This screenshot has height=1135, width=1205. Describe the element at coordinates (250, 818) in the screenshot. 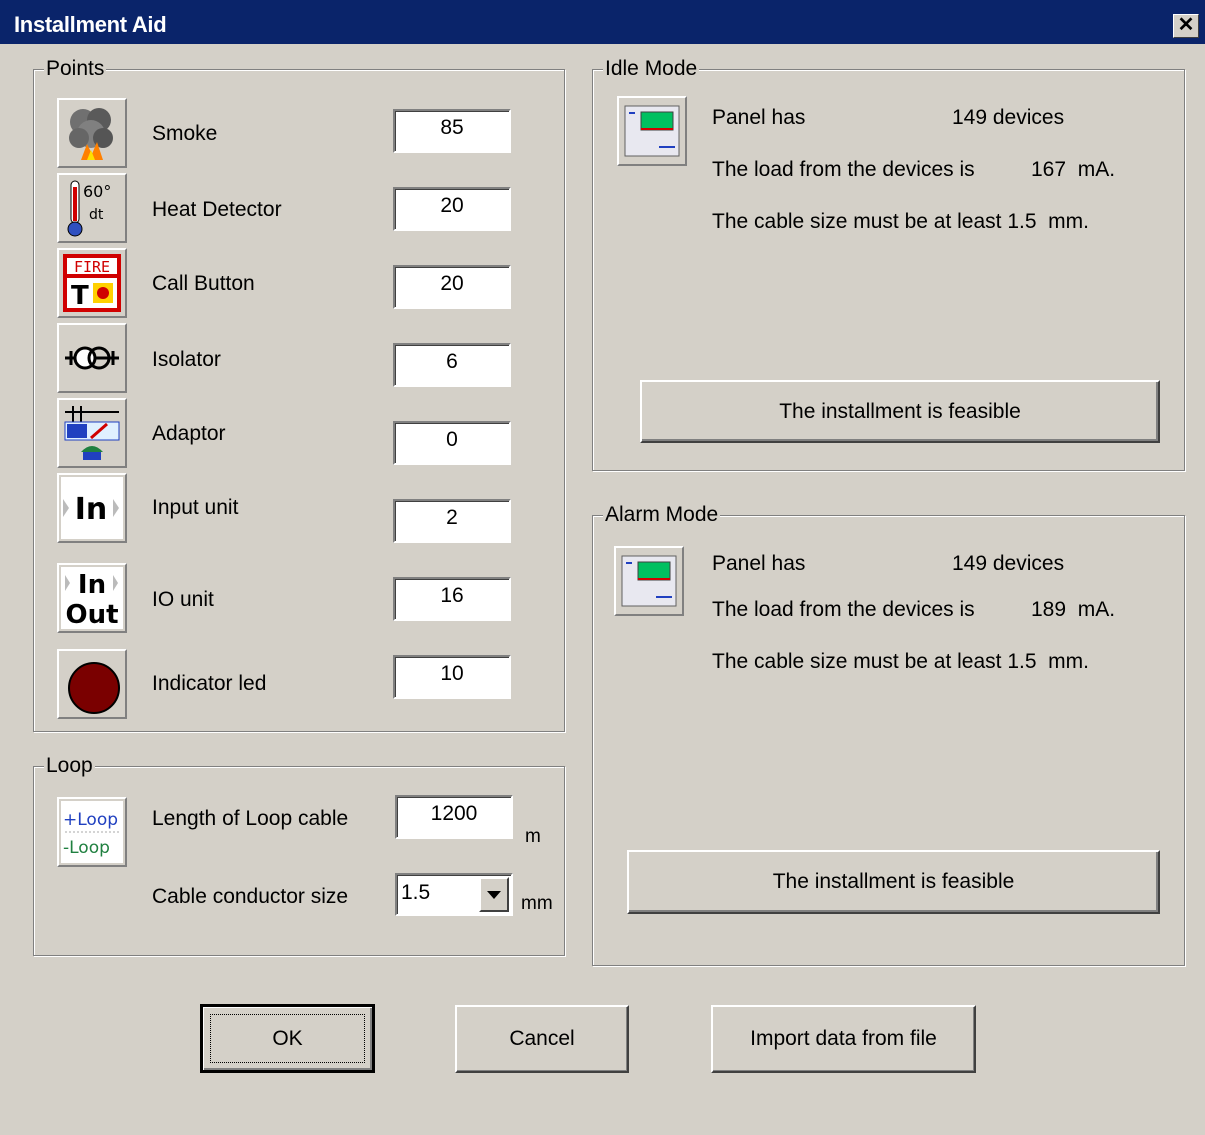

I see `loop-length-label: Length of Loop cable` at that location.